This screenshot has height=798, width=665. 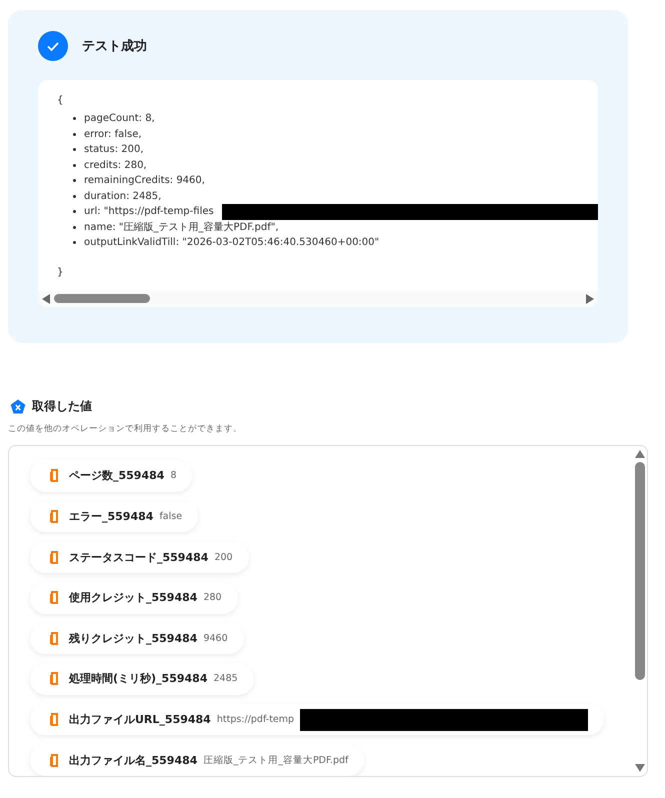 I want to click on value-chip: 使用クレジット_559484 280, so click(x=134, y=598).